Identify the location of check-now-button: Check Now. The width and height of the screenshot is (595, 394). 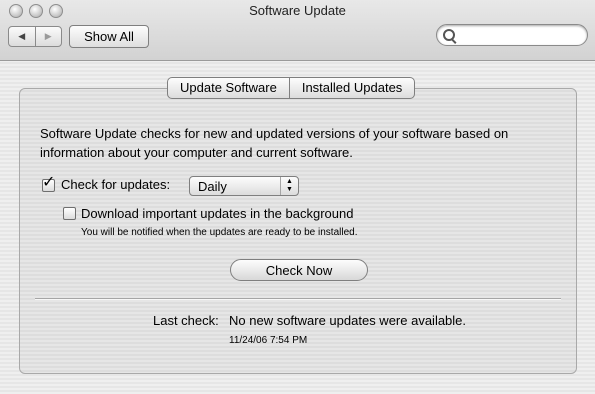
(299, 270).